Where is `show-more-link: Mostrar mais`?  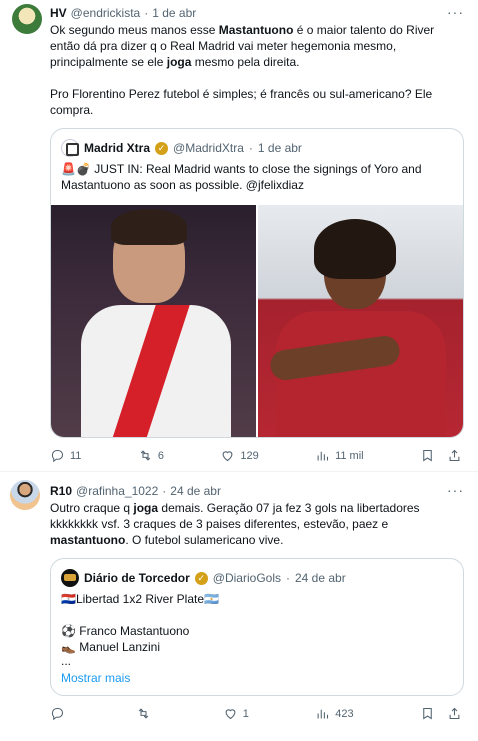
show-more-link: Mostrar mais is located at coordinates (95, 678).